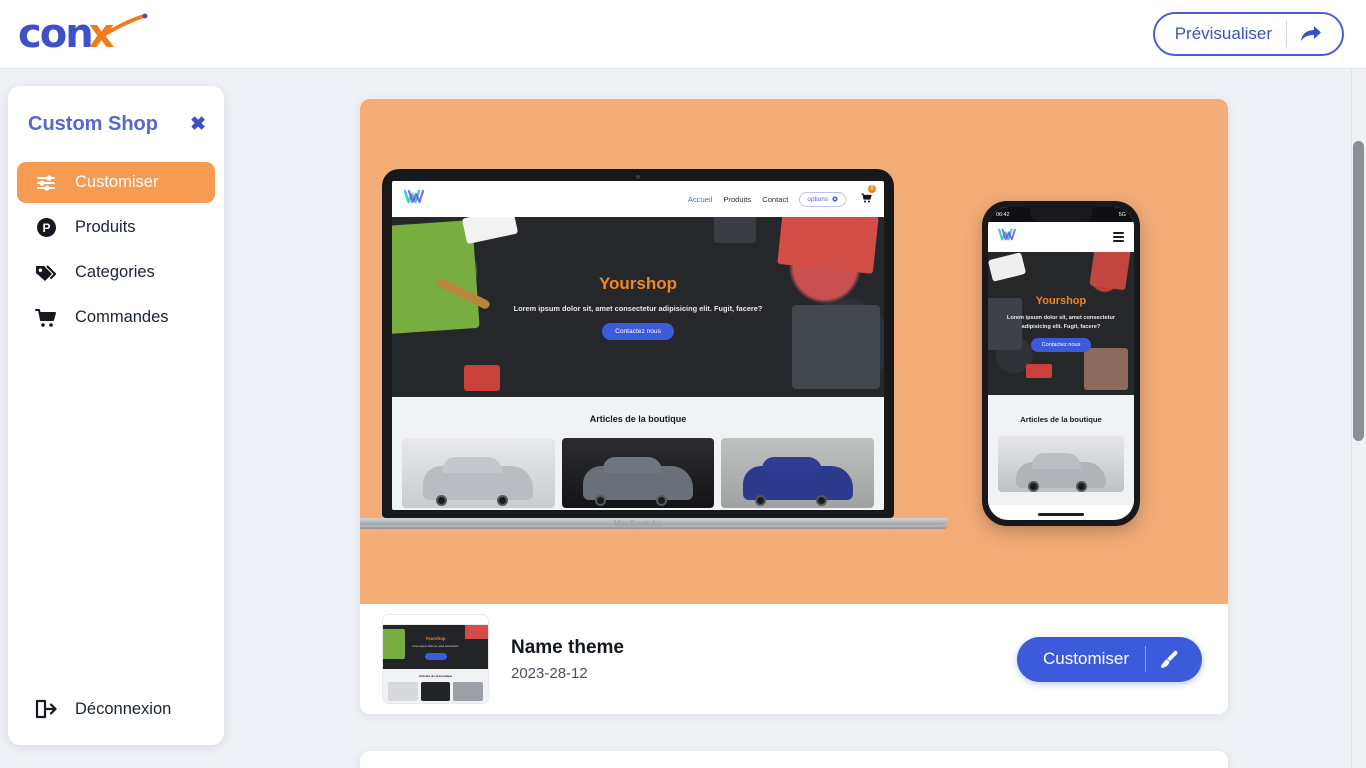 The image size is (1366, 768). I want to click on paintbrush-icon, so click(1170, 659).